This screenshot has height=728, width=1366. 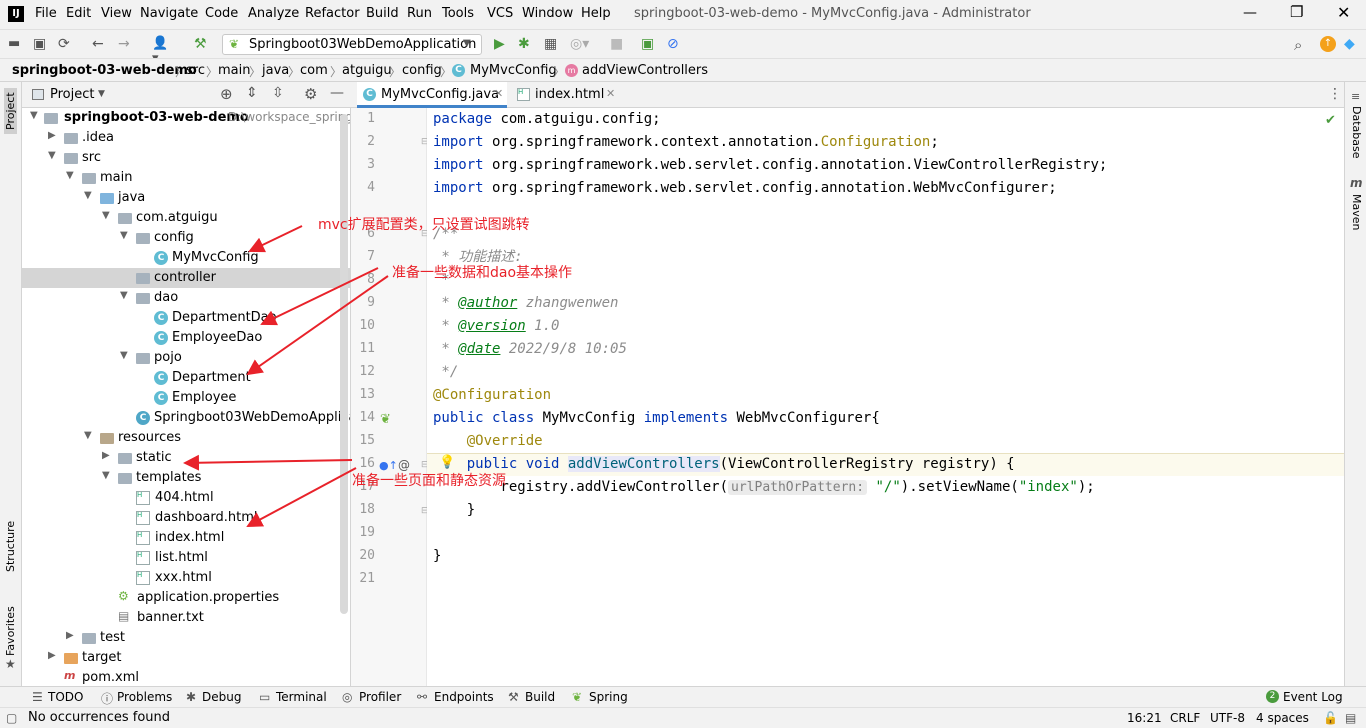 What do you see at coordinates (275, 70) in the screenshot?
I see `crumb-java: java` at bounding box center [275, 70].